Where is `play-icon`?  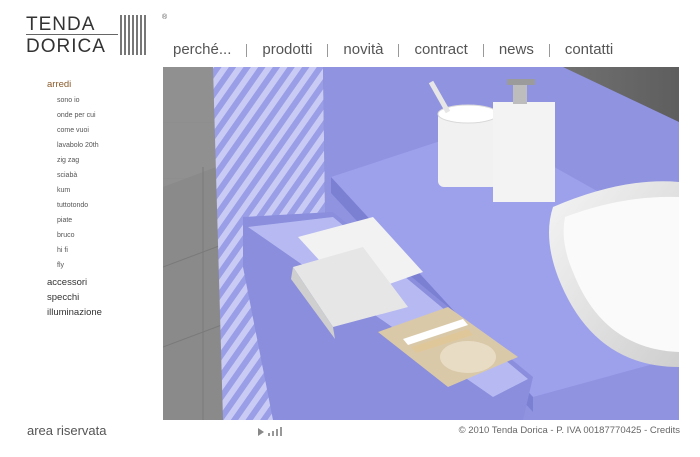 play-icon is located at coordinates (261, 432).